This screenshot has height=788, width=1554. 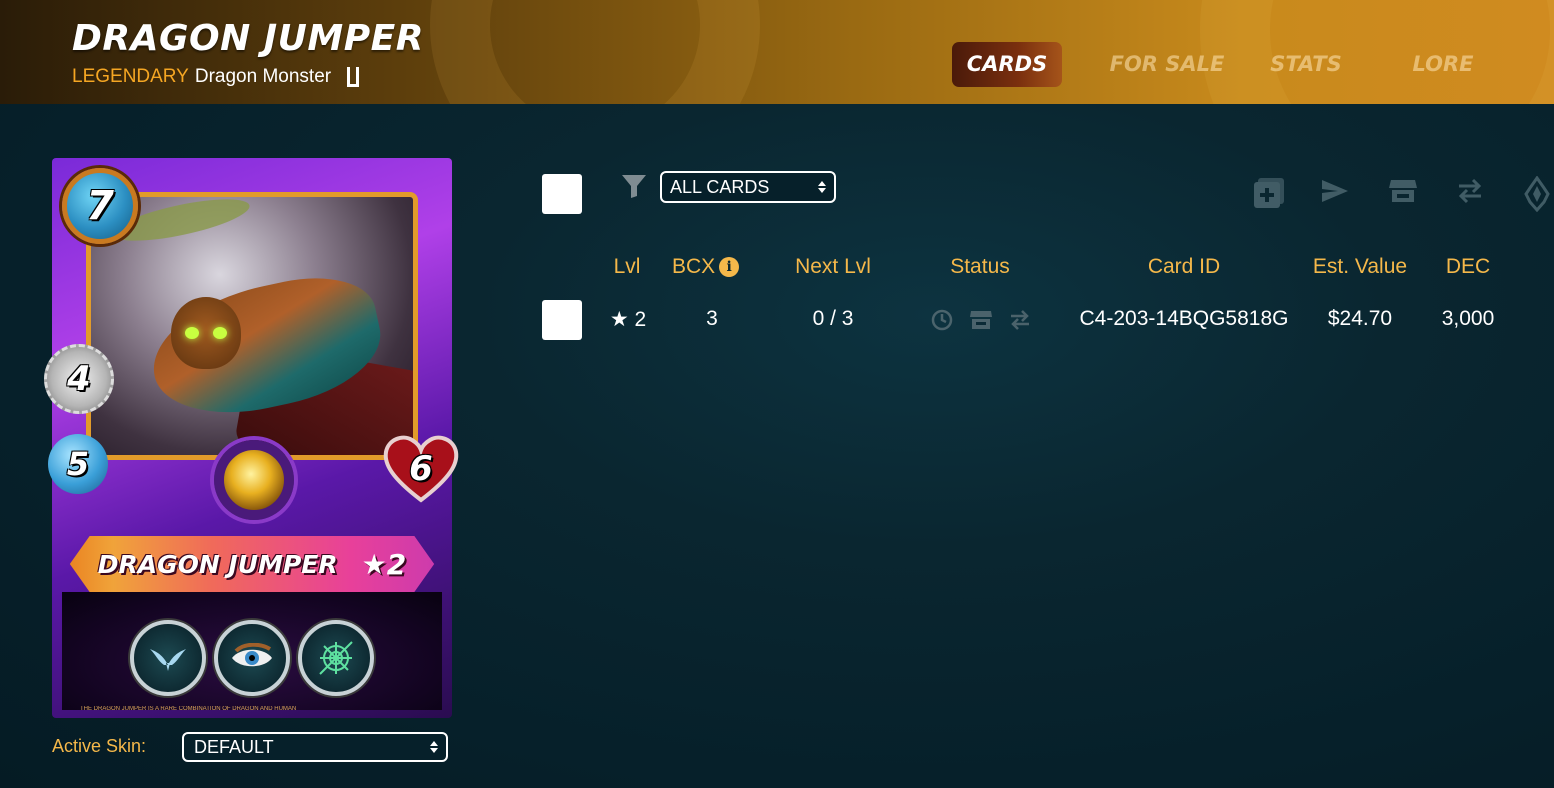 I want to click on row-checkbox, so click(x=562, y=320).